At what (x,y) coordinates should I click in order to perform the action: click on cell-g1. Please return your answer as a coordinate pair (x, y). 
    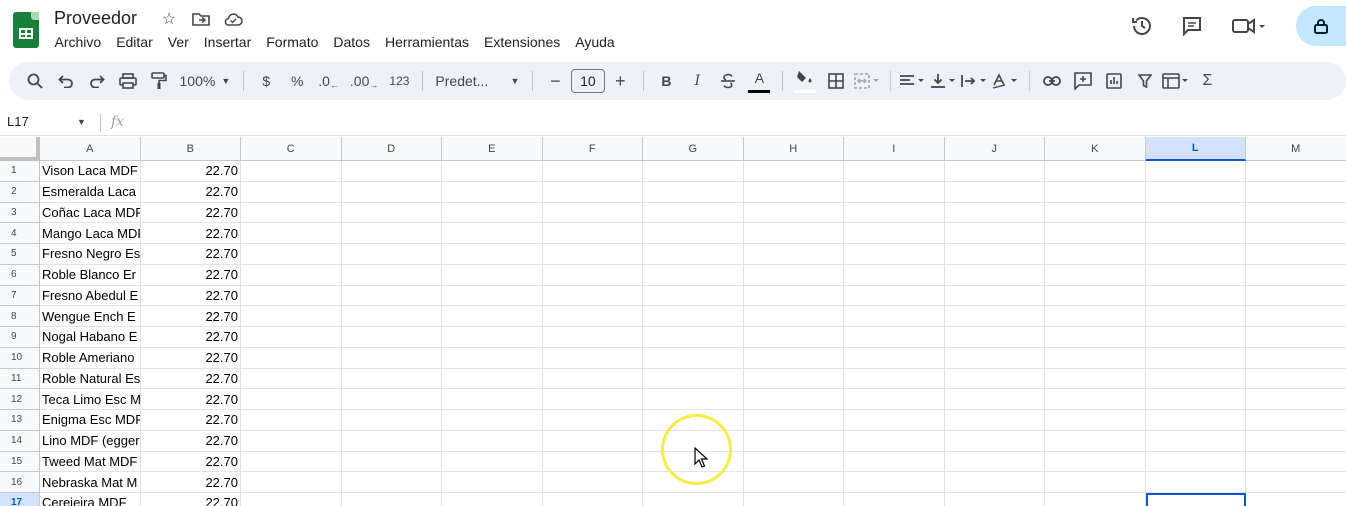
    Looking at the image, I should click on (693, 171).